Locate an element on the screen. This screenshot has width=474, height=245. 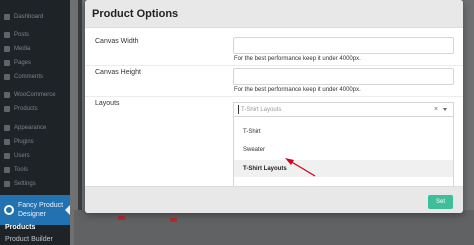
canvas-height-input is located at coordinates (343, 76).